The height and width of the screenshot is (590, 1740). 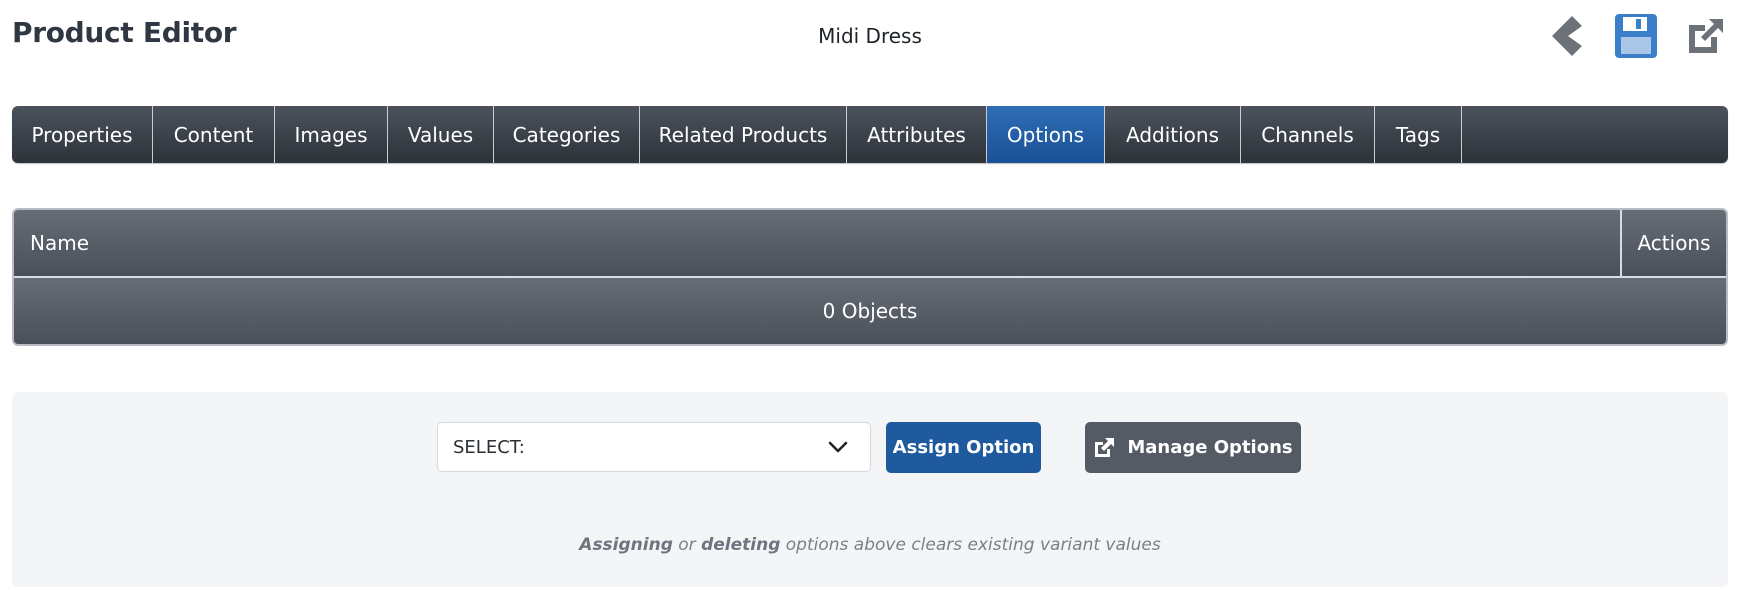 What do you see at coordinates (870, 36) in the screenshot?
I see `product-name: Midi Dress` at bounding box center [870, 36].